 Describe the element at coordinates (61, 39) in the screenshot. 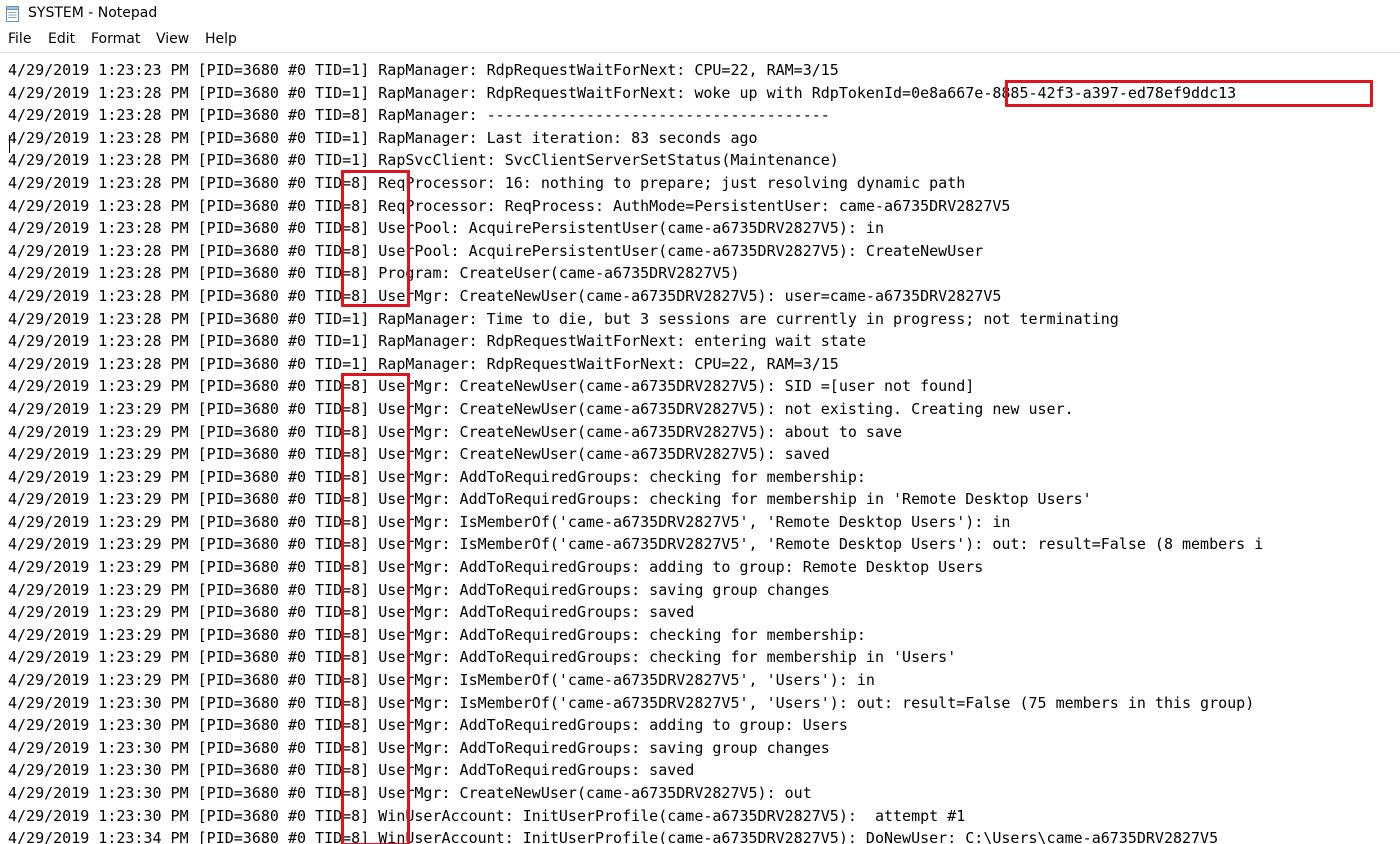

I see `menu-edit: Edit` at that location.